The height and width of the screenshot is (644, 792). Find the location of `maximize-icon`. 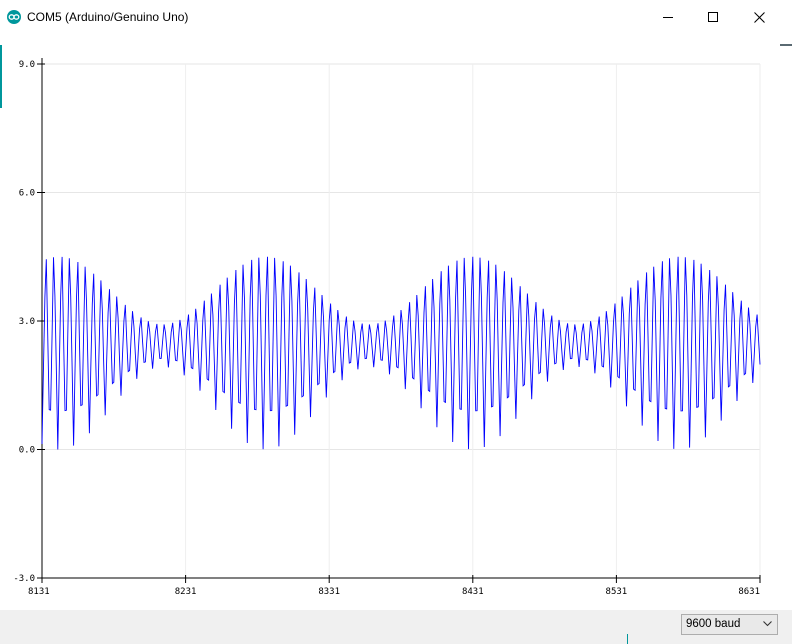

maximize-icon is located at coordinates (713, 17).